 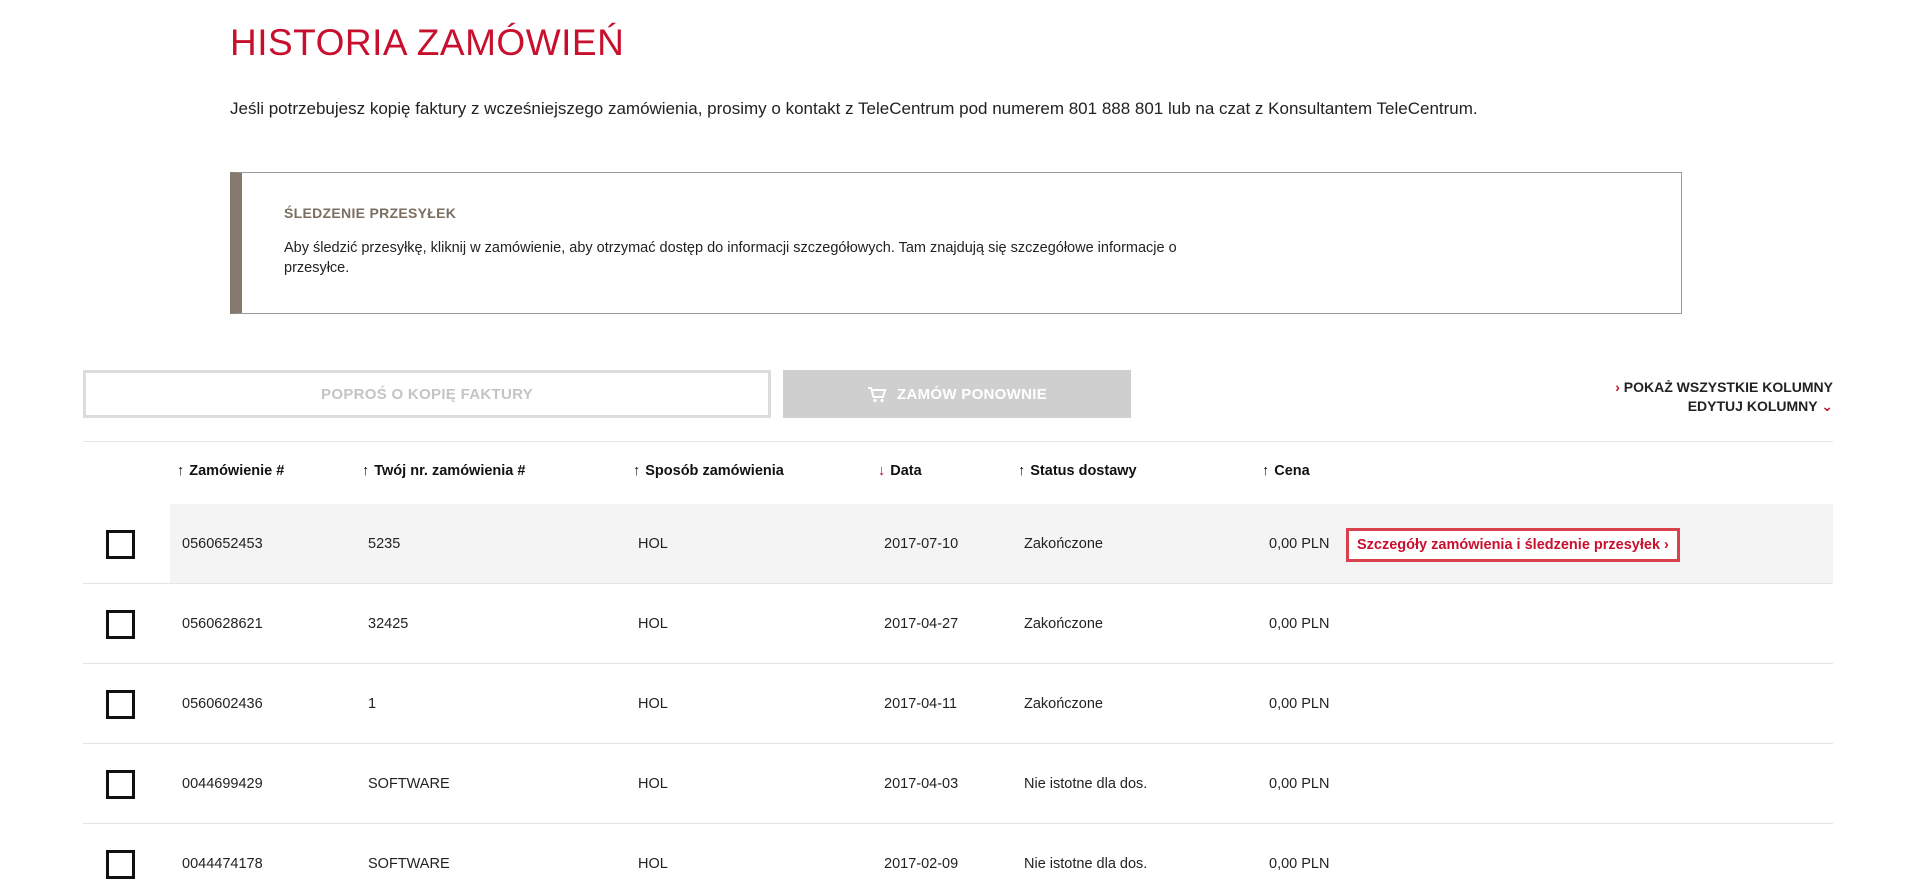 What do you see at coordinates (222, 704) in the screenshot?
I see `order-number: 0560602436` at bounding box center [222, 704].